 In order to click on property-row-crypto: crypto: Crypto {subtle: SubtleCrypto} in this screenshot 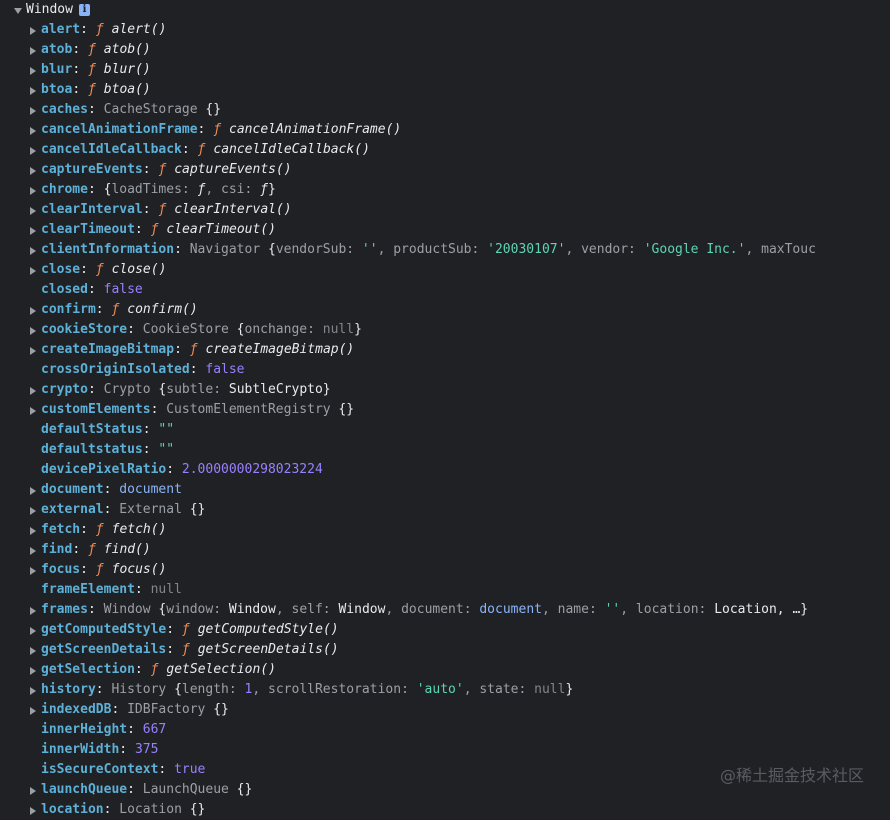, I will do `click(445, 390)`.